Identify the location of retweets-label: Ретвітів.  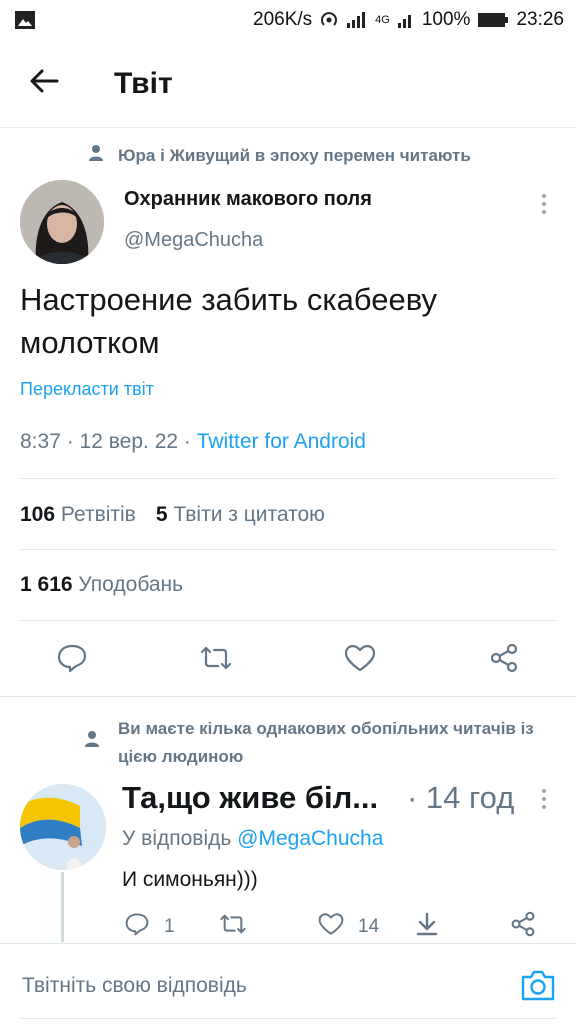
(98, 514).